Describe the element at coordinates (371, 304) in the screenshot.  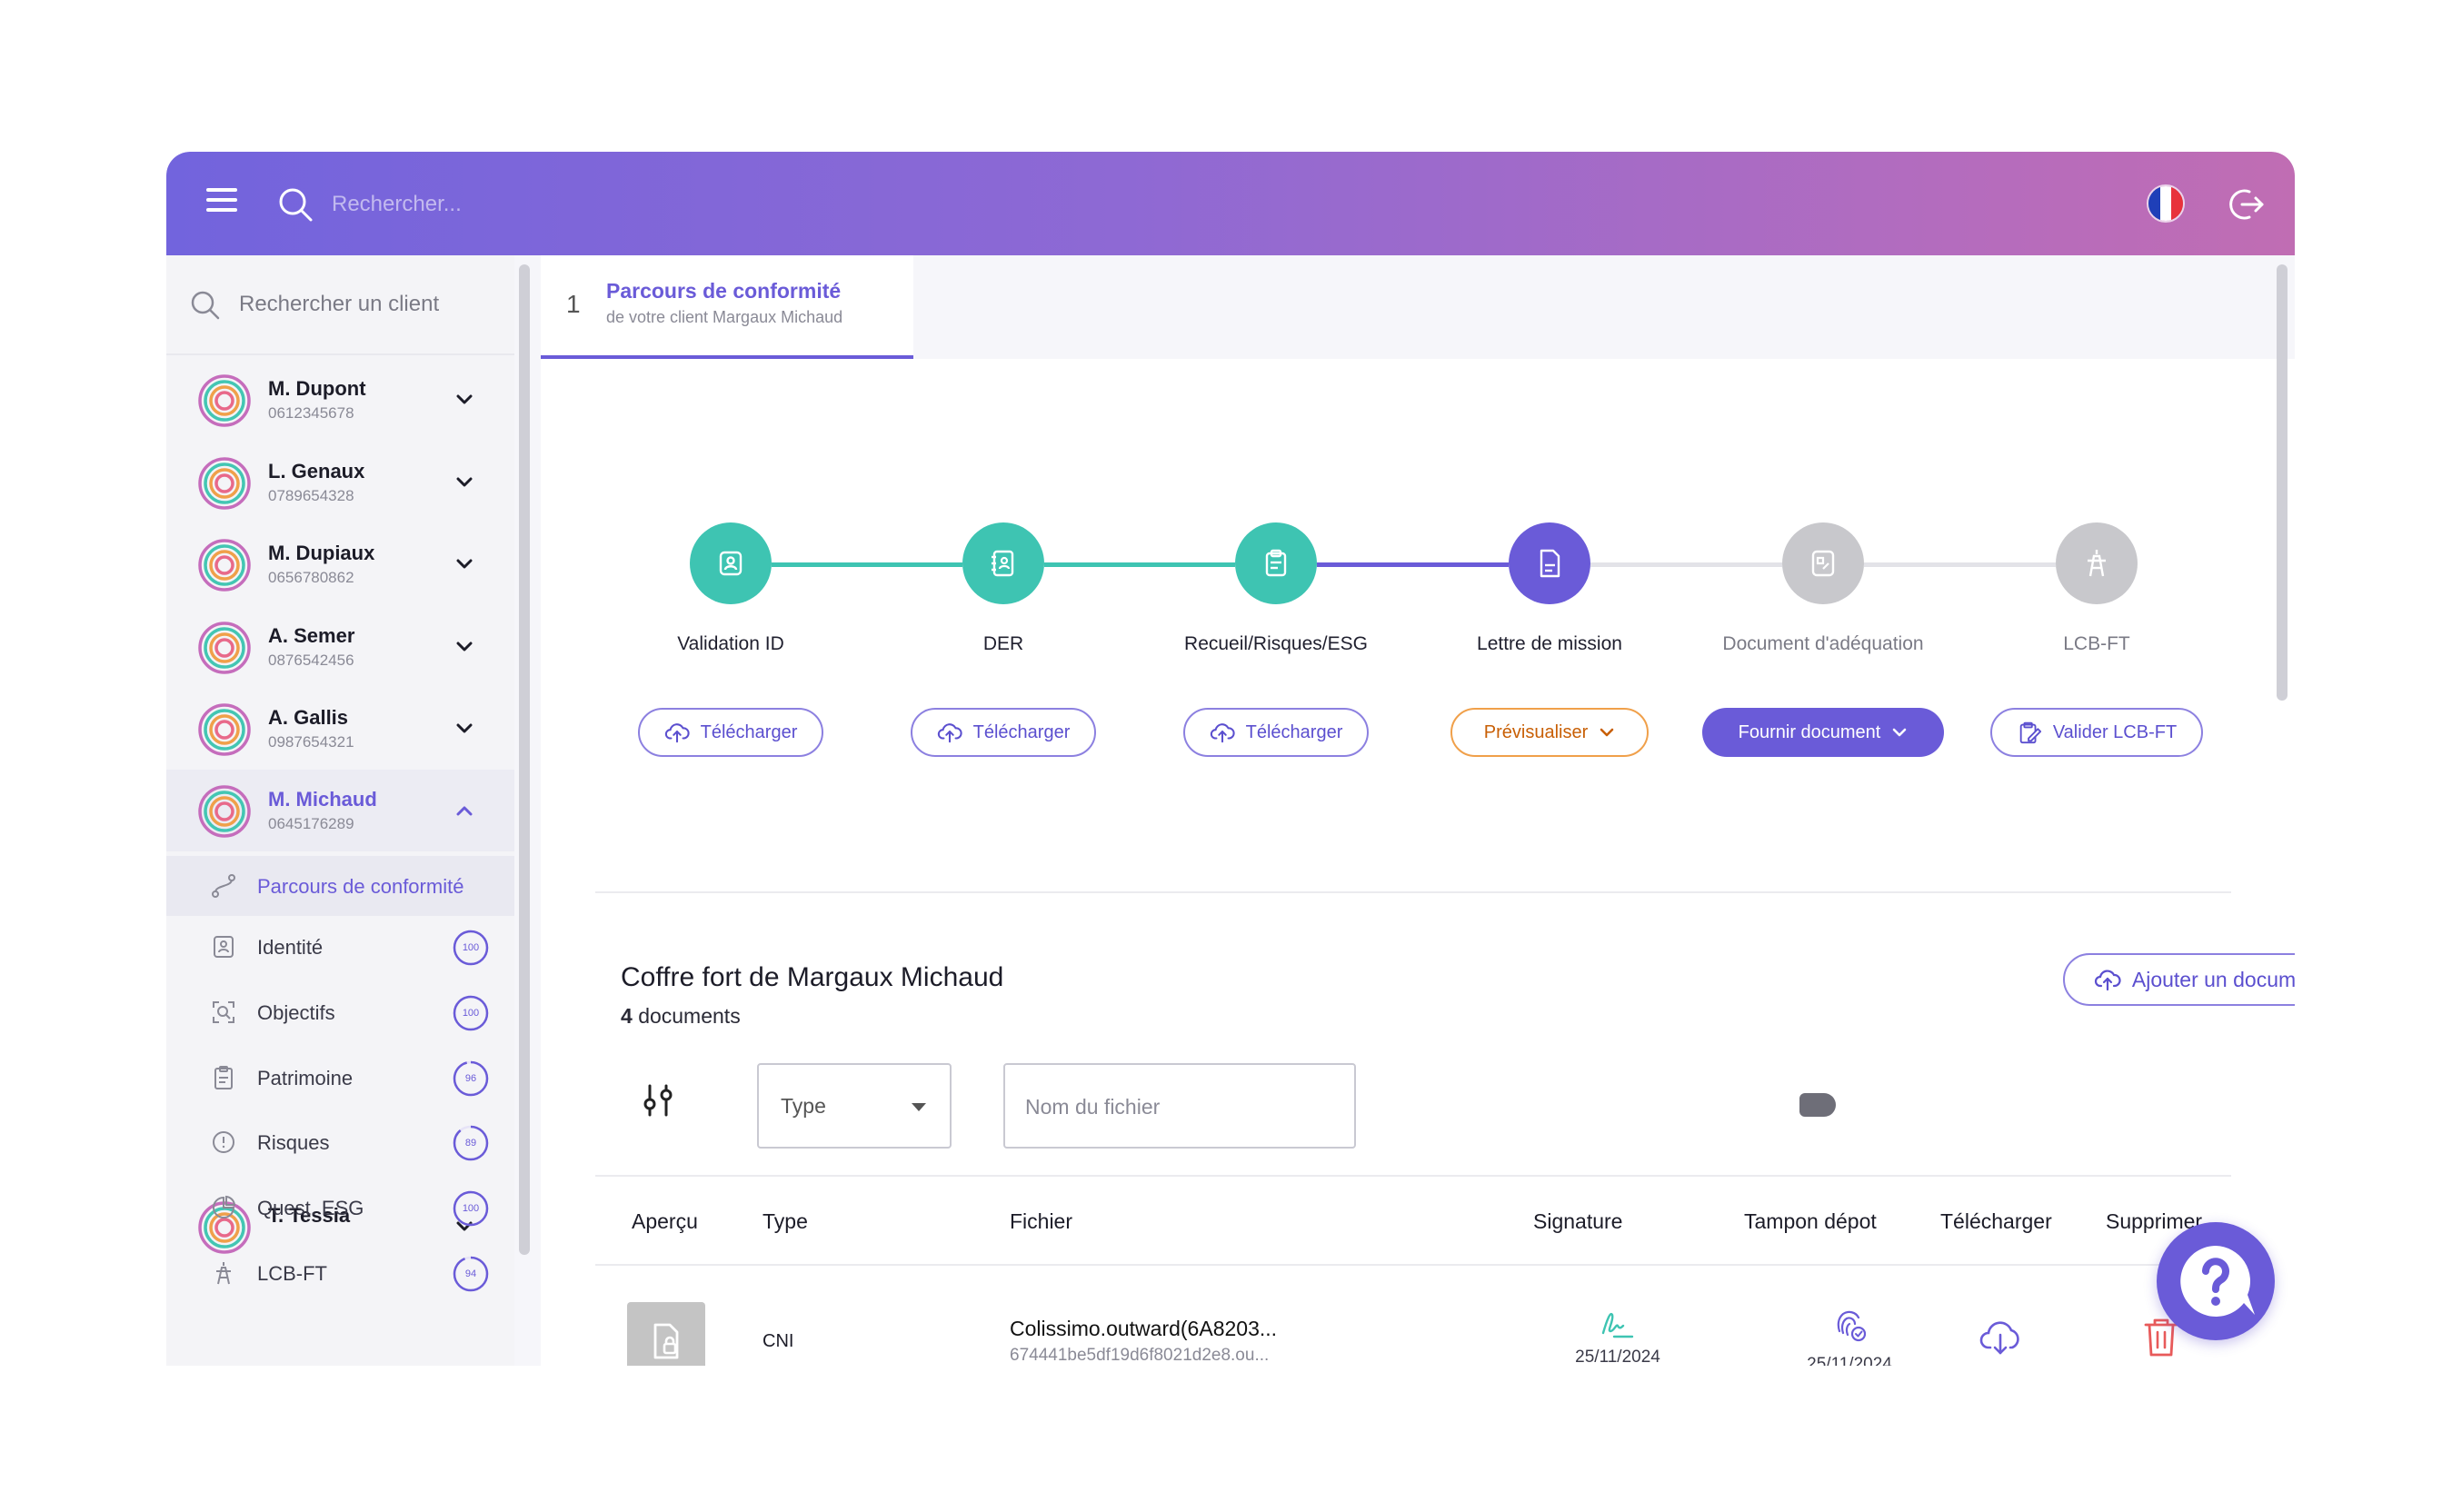
I see `client-search-input` at that location.